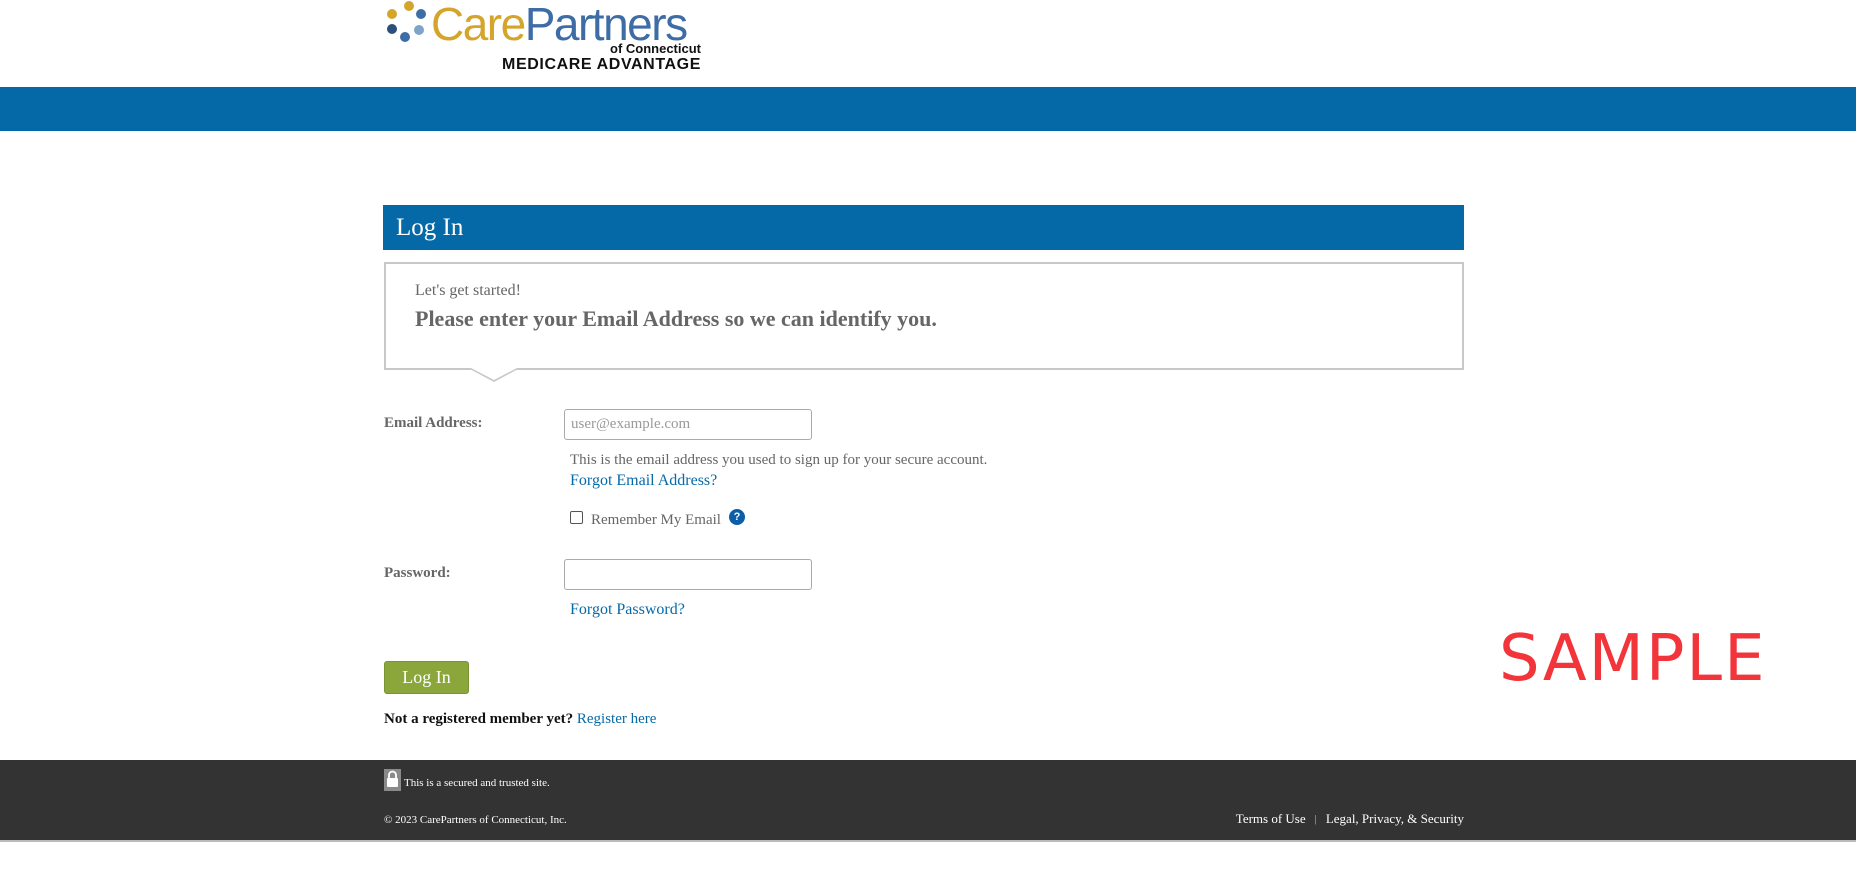  I want to click on copyright-text: © 2023 CarePartners of Connecticut, Inc., so click(475, 820).